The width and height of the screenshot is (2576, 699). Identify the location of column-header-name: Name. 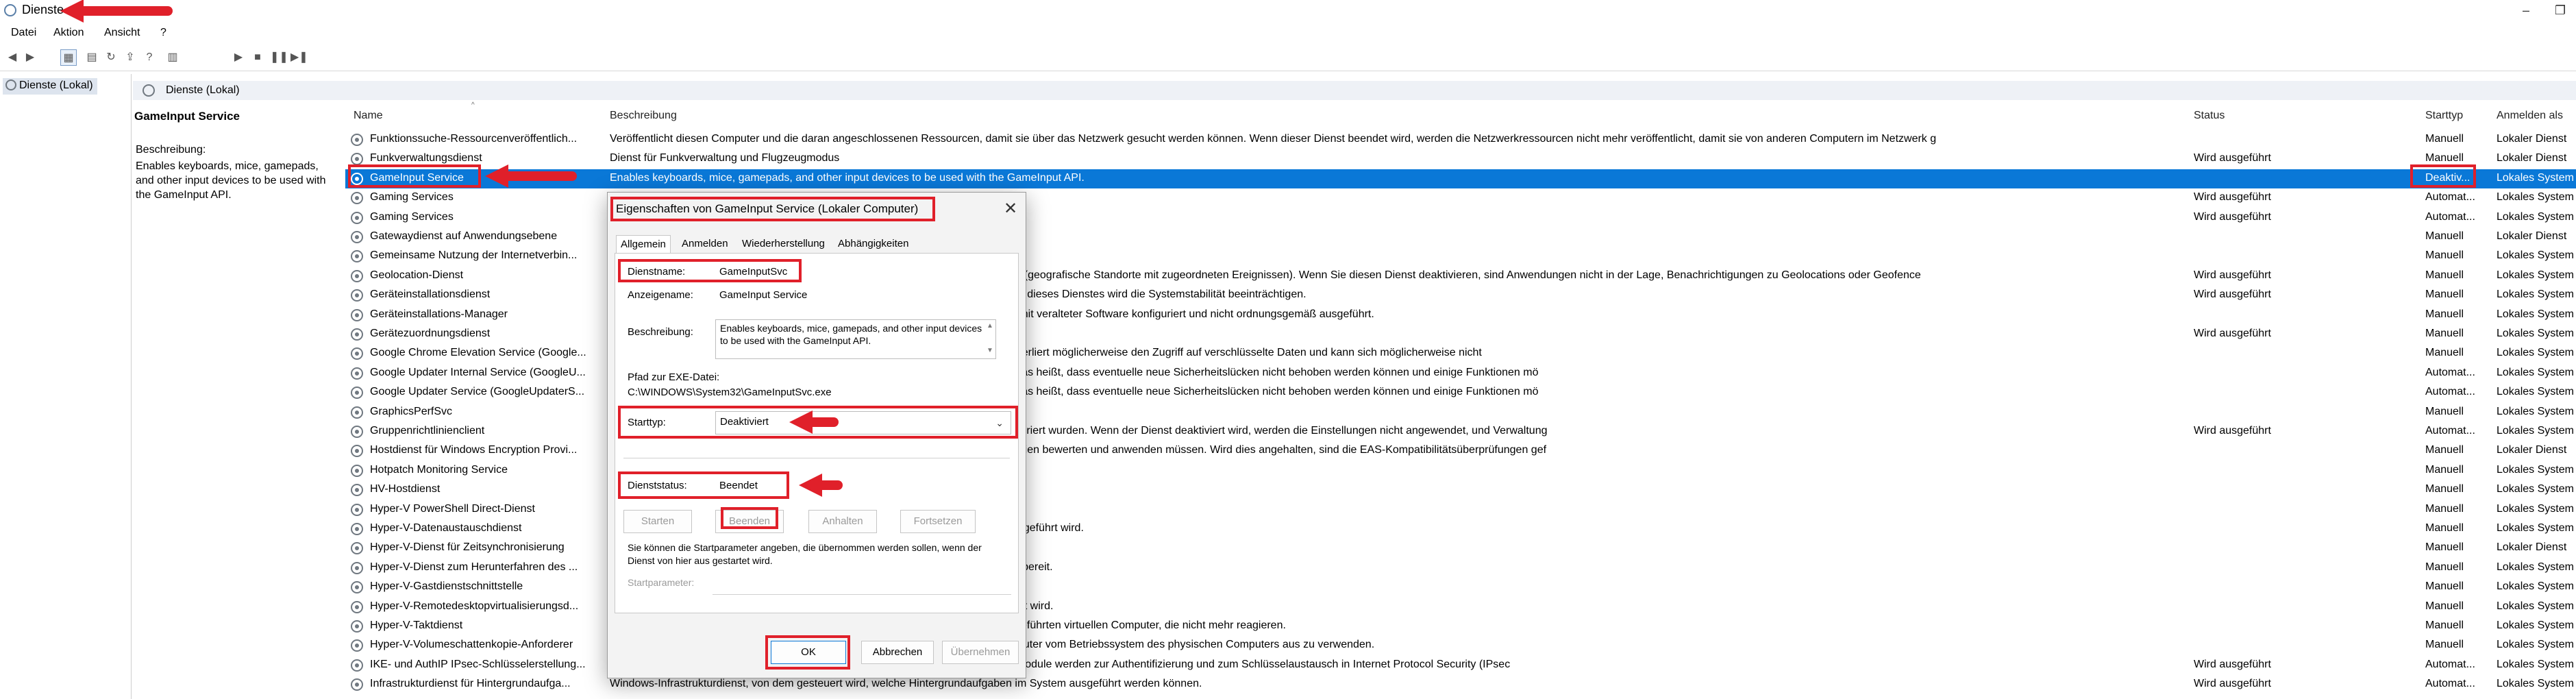
(368, 116).